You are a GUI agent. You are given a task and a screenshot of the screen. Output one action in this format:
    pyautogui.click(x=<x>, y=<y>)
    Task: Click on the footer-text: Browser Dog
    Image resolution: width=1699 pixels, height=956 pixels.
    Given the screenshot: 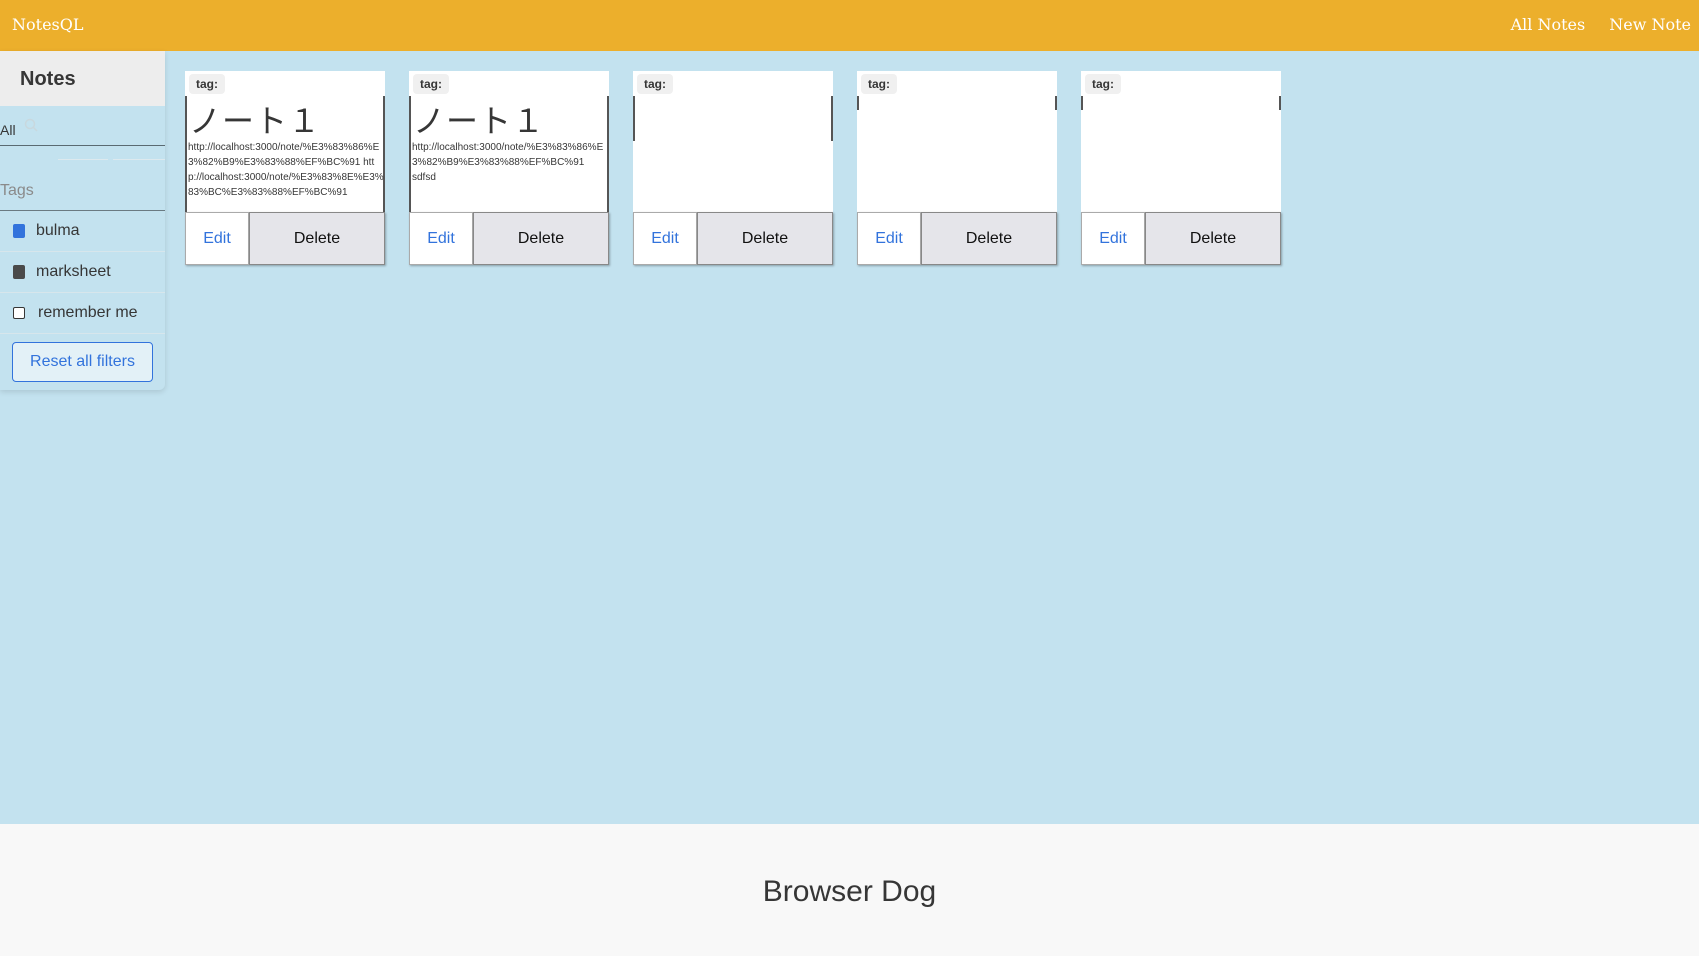 What is the action you would take?
    pyautogui.click(x=849, y=891)
    